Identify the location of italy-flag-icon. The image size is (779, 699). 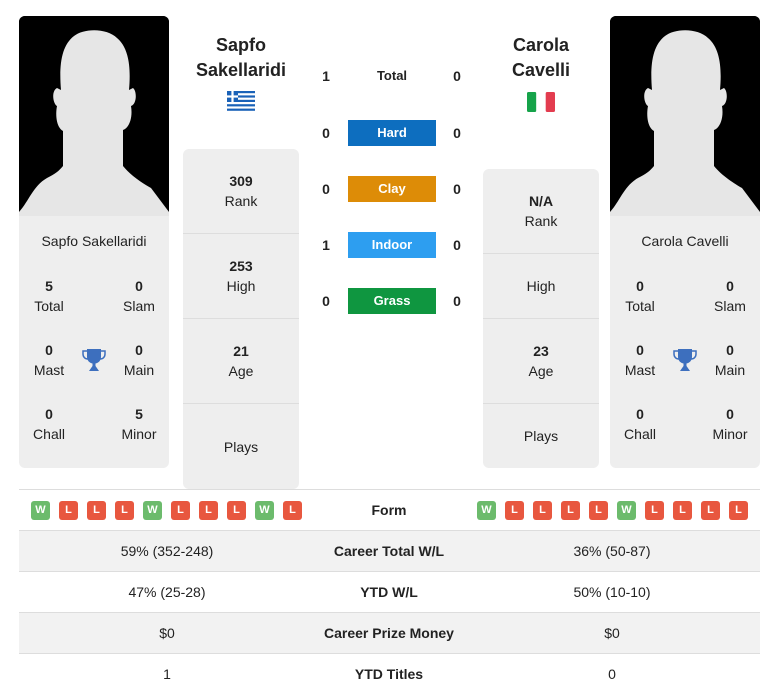
(541, 102).